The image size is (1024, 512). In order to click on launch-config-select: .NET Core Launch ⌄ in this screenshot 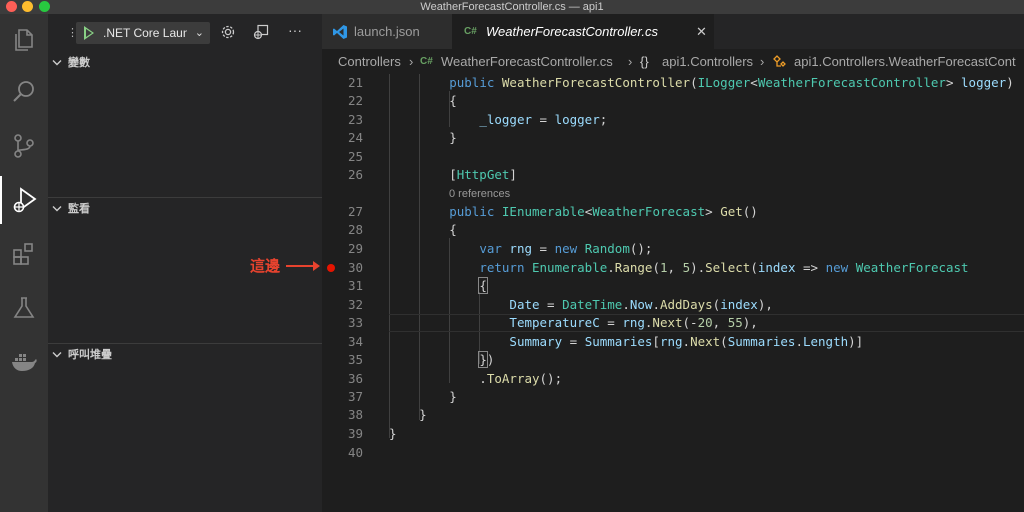, I will do `click(143, 33)`.